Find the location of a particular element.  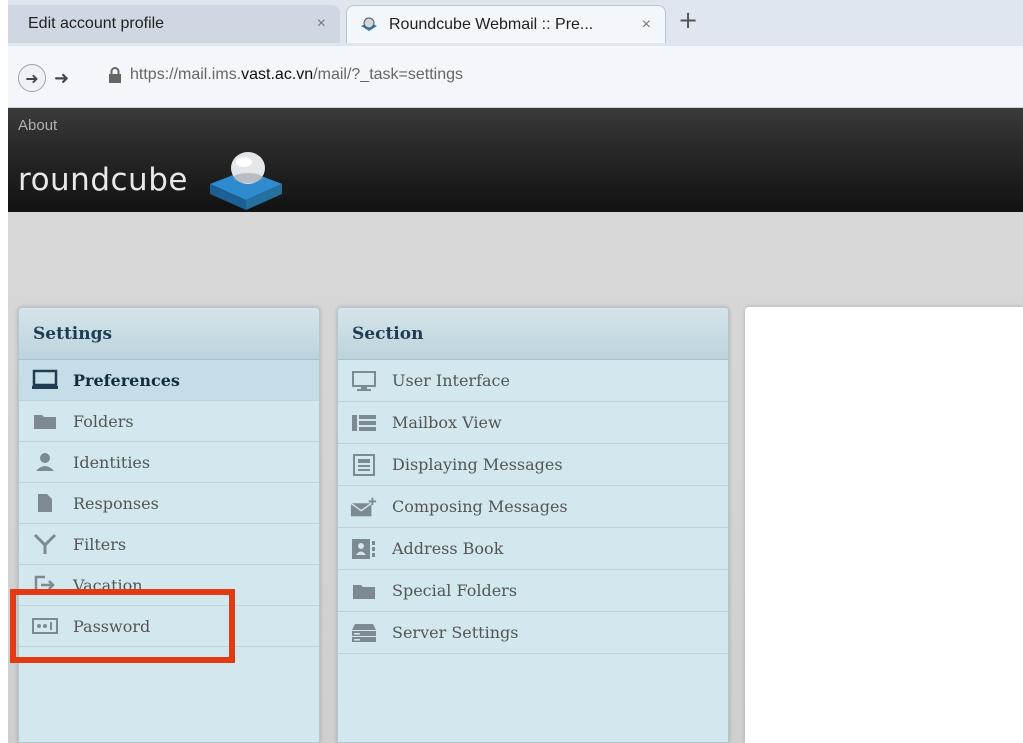

section-item-displaying-messages: Displaying Messages is located at coordinates (533, 465).